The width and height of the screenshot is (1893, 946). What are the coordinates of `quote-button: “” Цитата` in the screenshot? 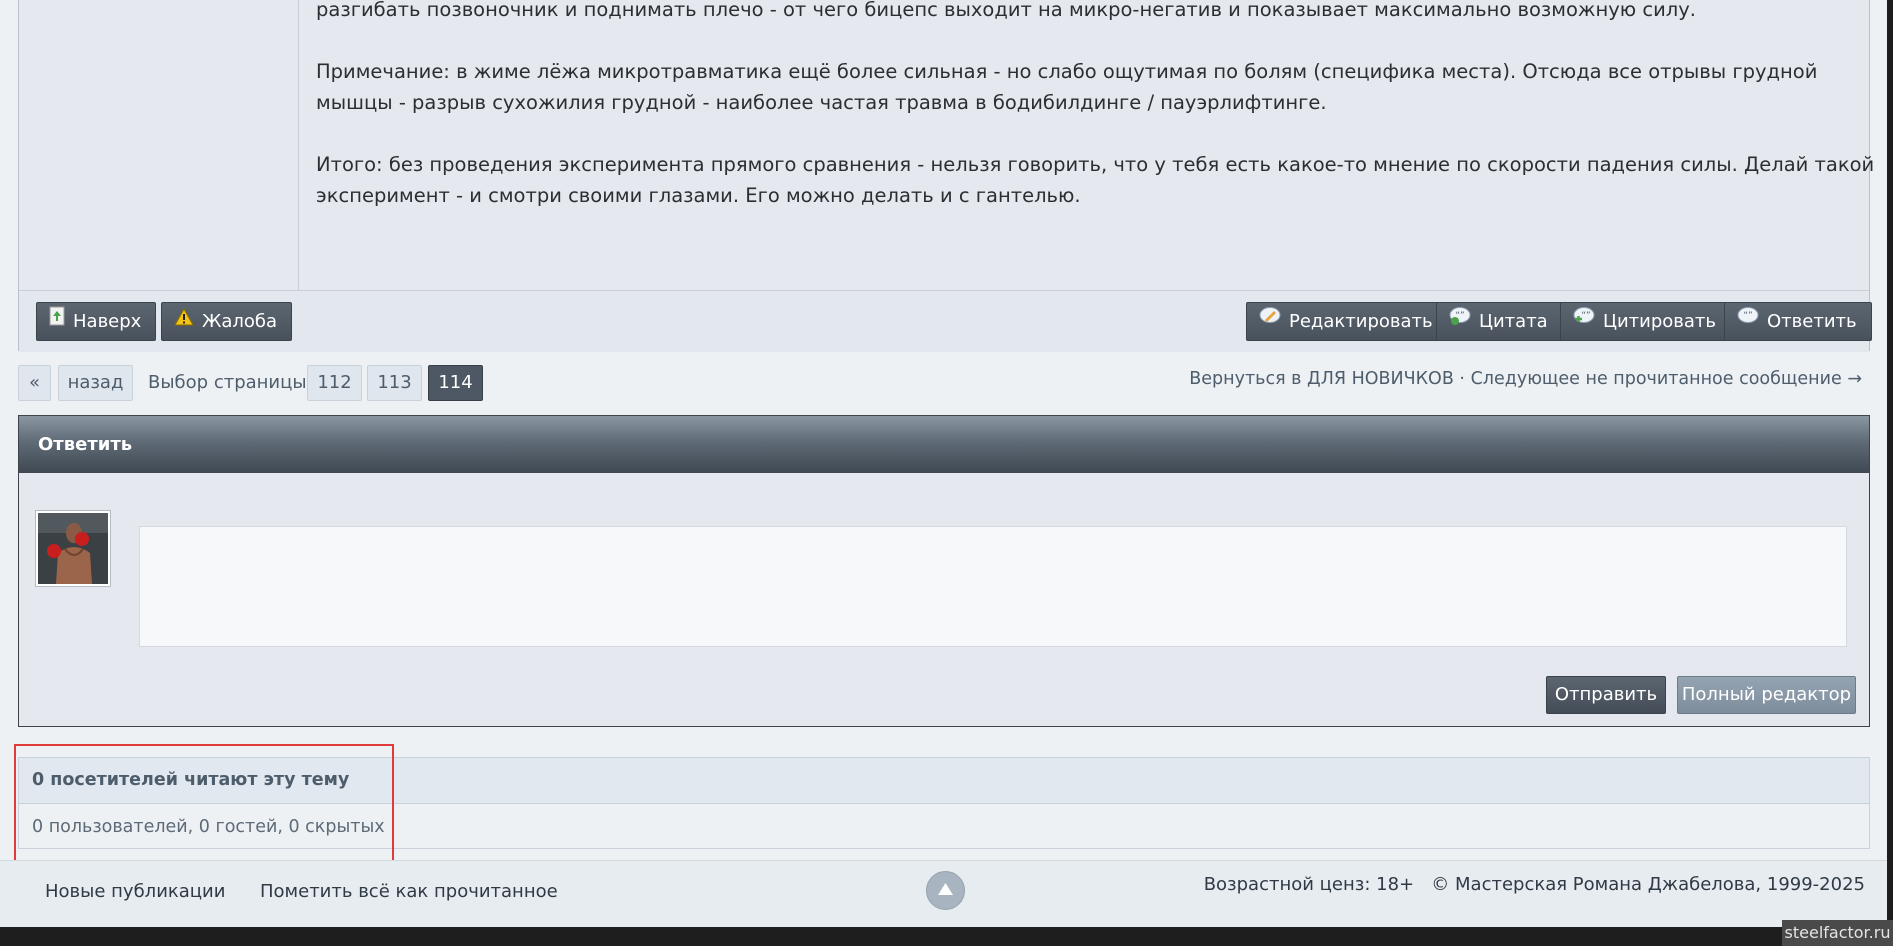 It's located at (1499, 321).